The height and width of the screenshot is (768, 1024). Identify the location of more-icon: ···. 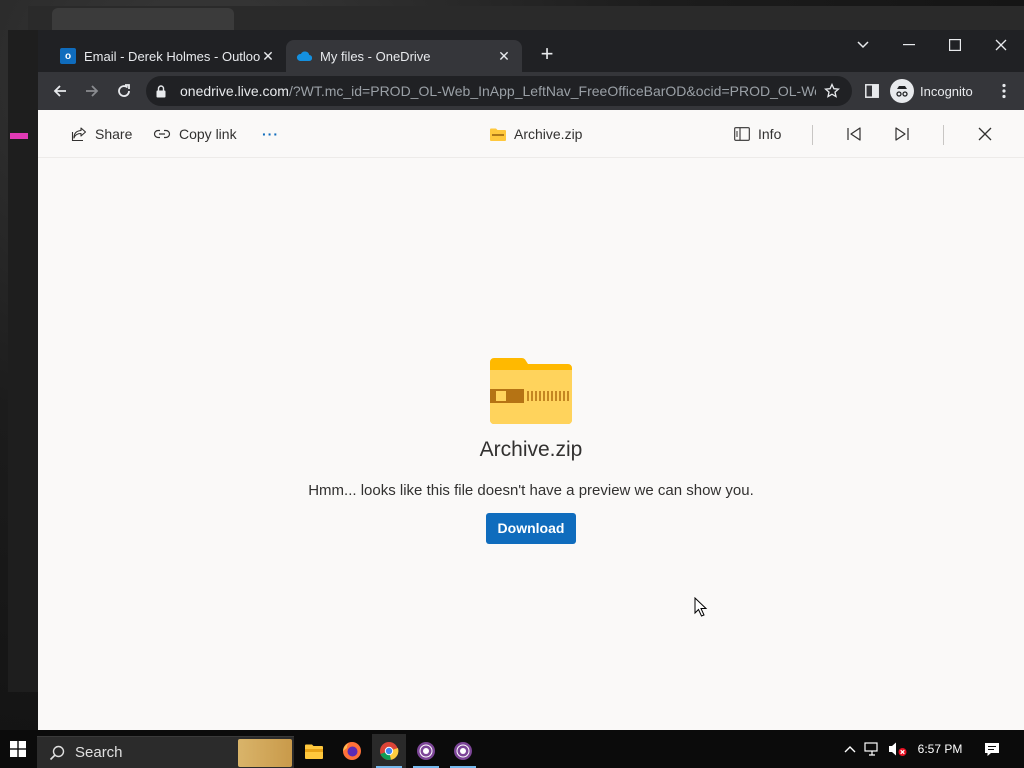
(270, 134).